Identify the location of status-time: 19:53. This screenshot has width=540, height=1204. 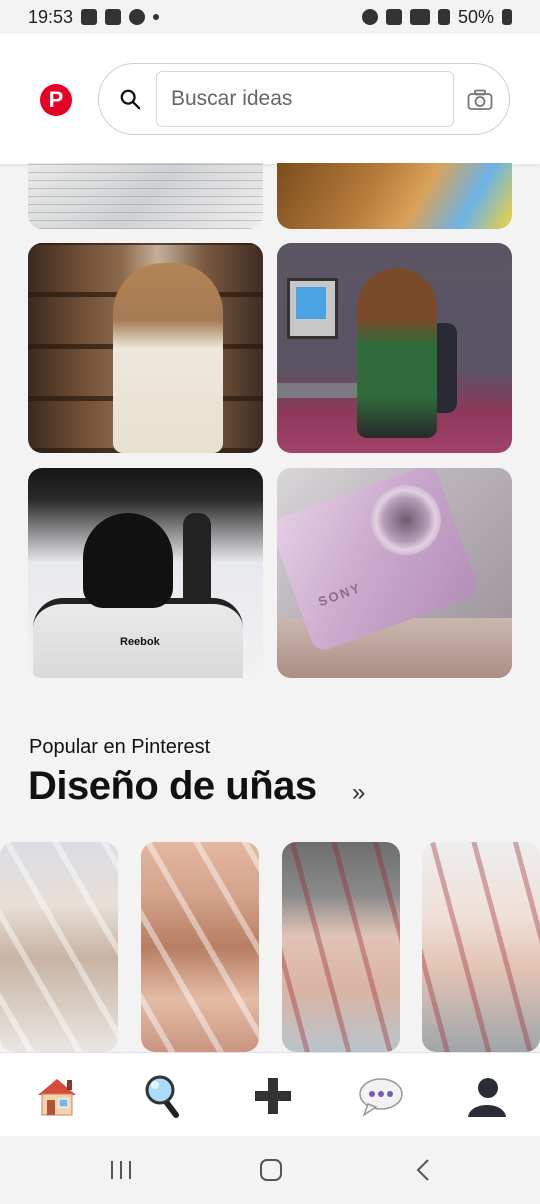
(51, 16).